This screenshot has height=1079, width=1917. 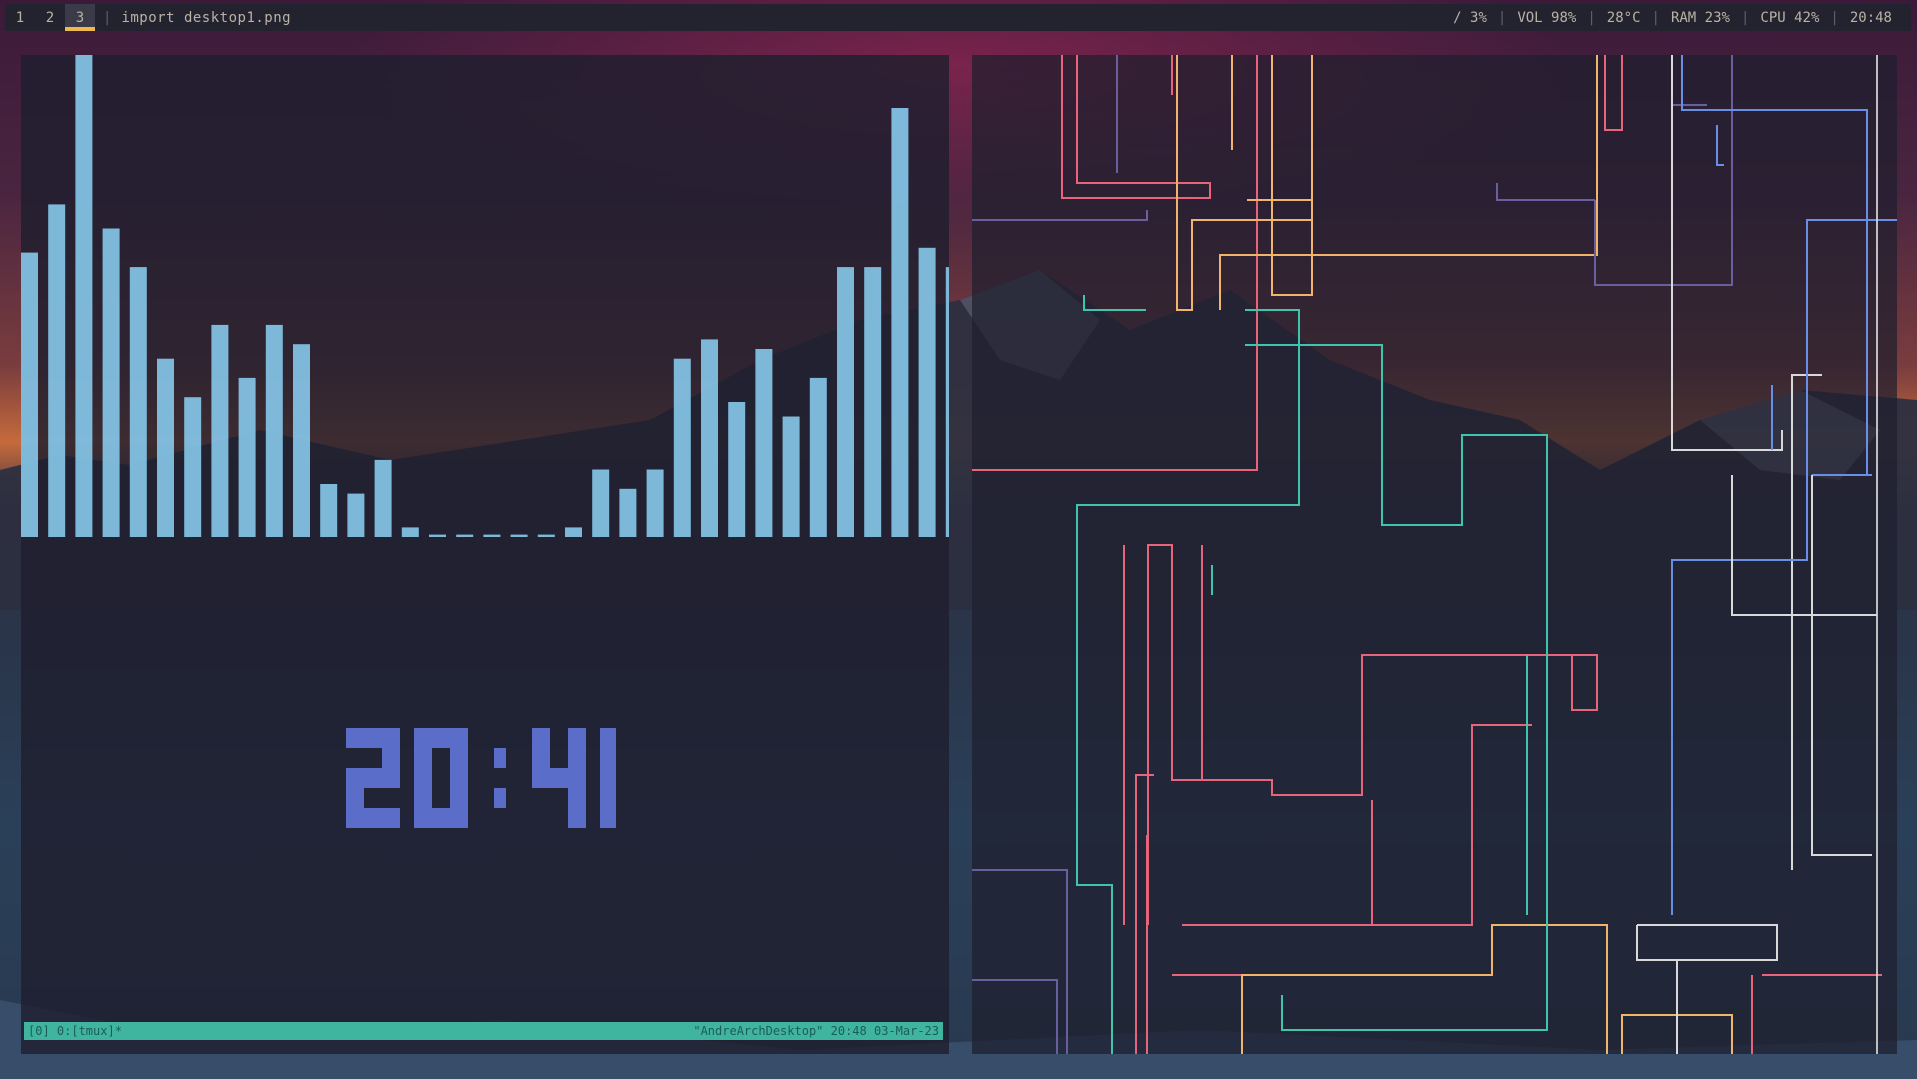 I want to click on cpu-indicator: CPU 42%, so click(x=1790, y=17).